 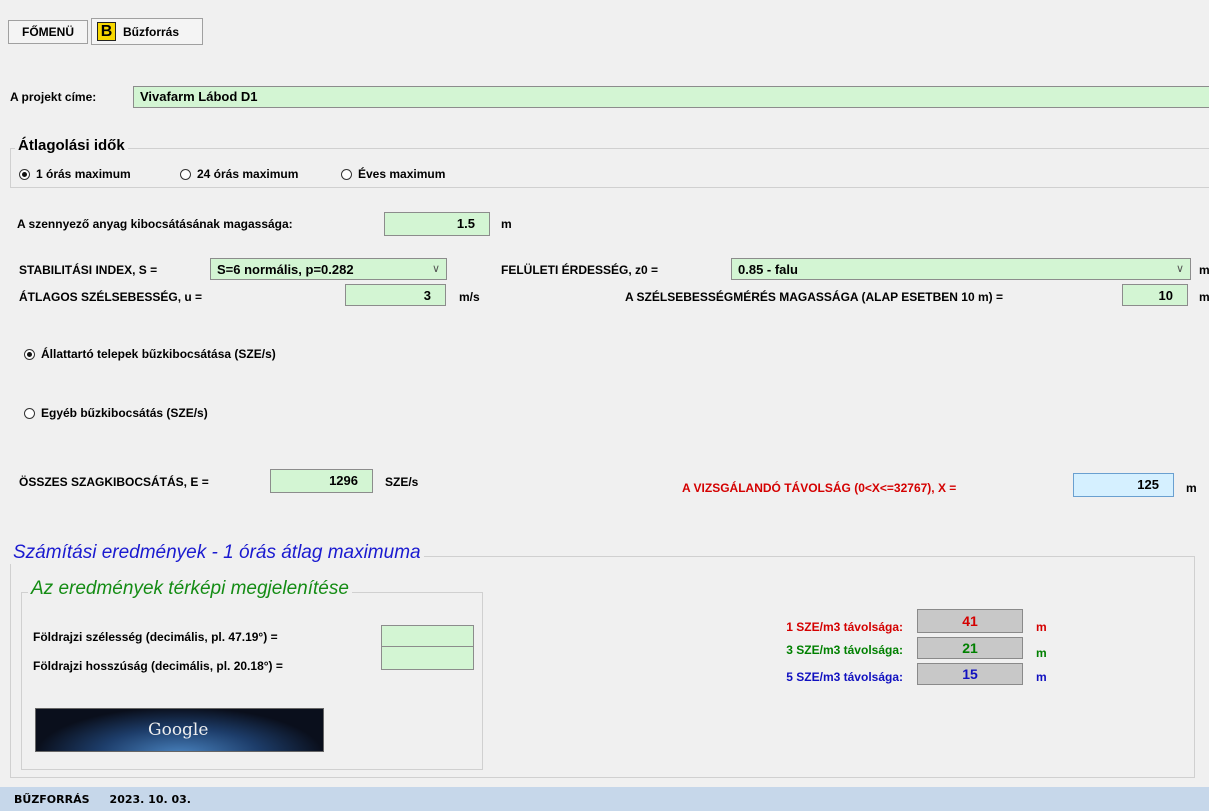 I want to click on result-1-label: 1 SZE/m3 távolsága:, so click(x=844, y=627).